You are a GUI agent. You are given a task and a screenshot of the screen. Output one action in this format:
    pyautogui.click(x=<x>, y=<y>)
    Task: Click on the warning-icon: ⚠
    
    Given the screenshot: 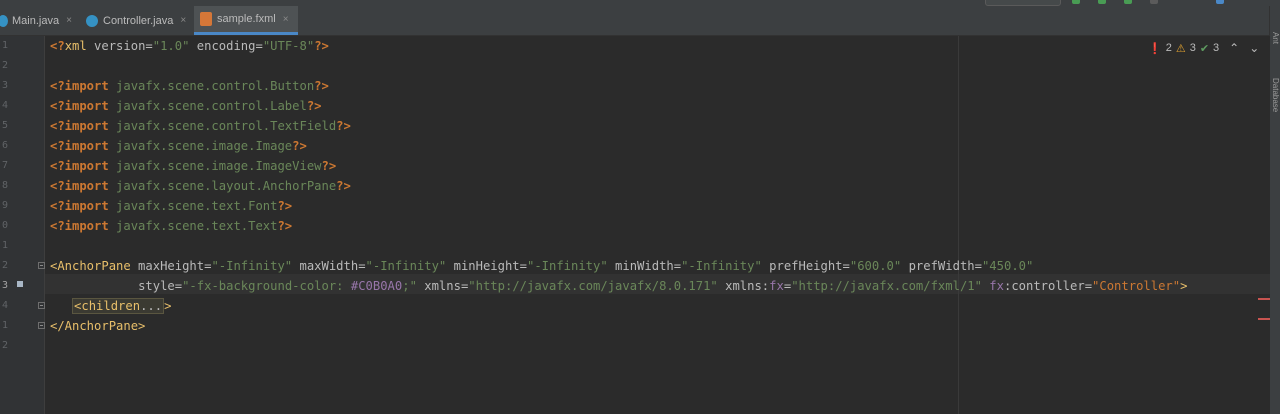 What is the action you would take?
    pyautogui.click(x=1180, y=48)
    